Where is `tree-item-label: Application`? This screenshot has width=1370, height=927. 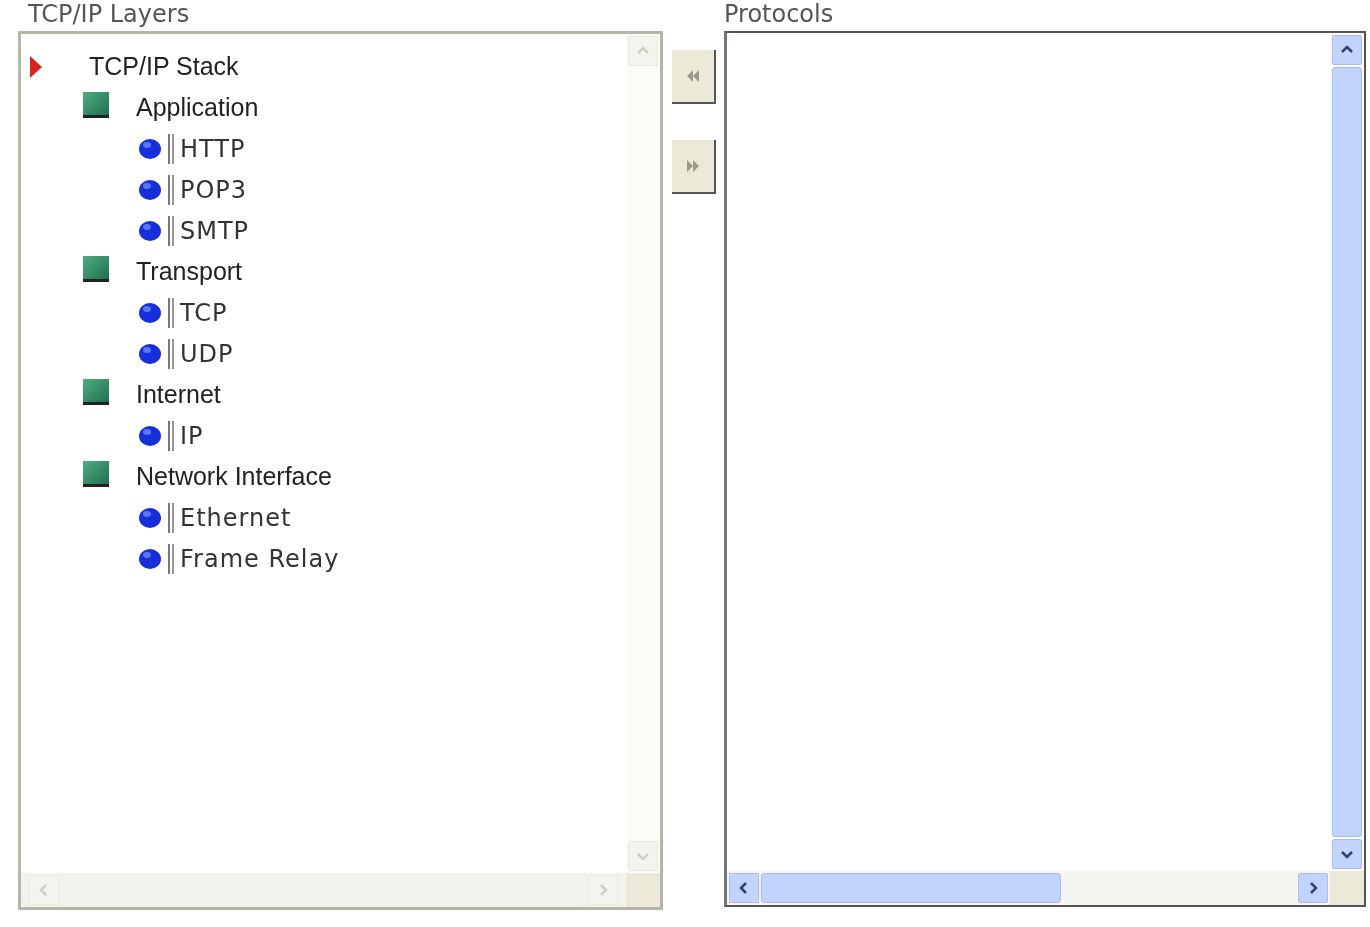
tree-item-label: Application is located at coordinates (197, 107).